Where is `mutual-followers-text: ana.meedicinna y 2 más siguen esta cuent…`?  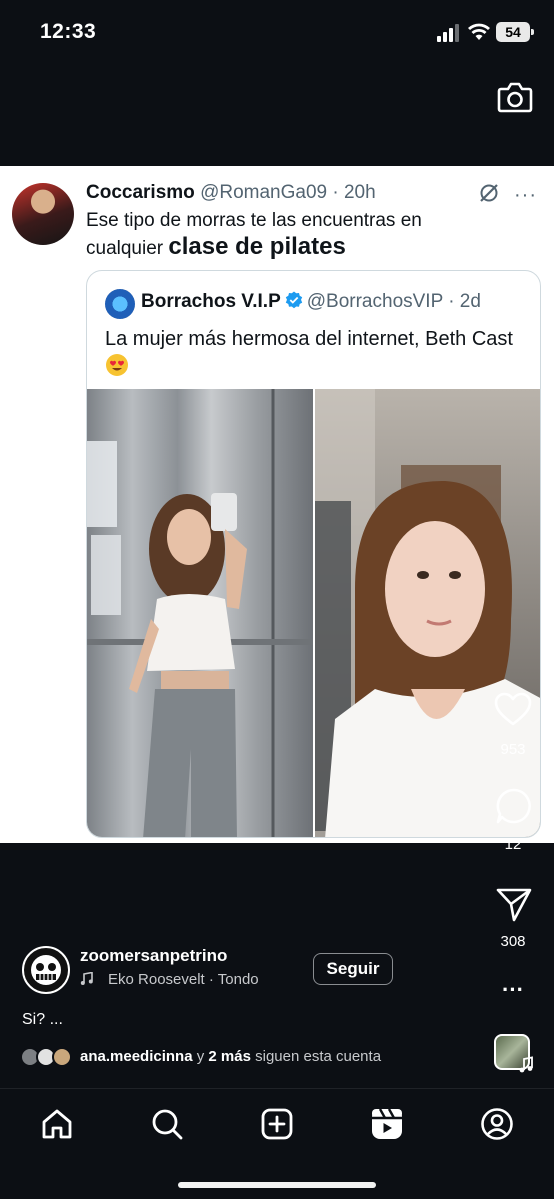
mutual-followers-text: ana.meedicinna y 2 más siguen esta cuent… is located at coordinates (230, 1056).